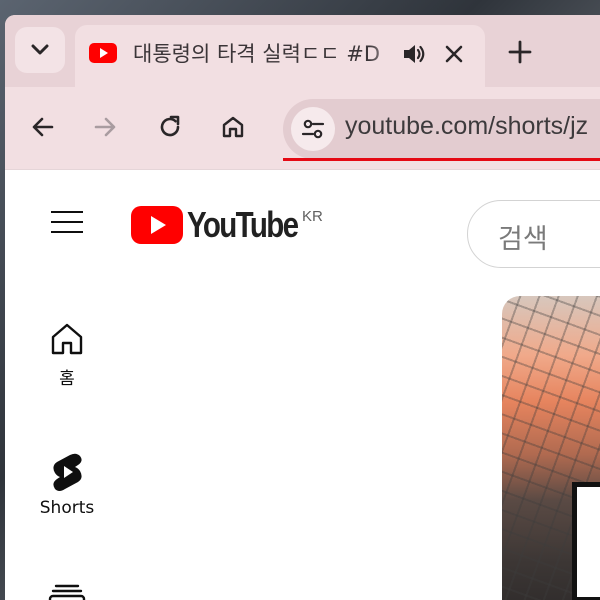  I want to click on logo-wordmark: YouTube, so click(243, 224).